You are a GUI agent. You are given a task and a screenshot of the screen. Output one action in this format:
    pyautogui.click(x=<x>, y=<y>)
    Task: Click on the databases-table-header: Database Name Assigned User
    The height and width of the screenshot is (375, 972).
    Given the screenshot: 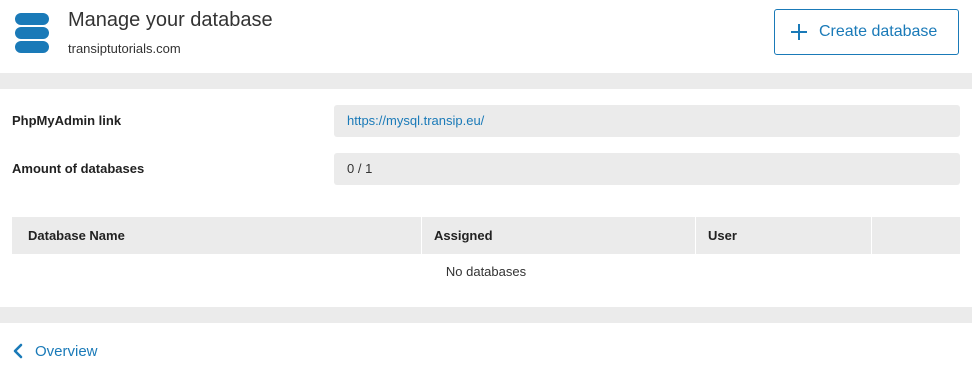 What is the action you would take?
    pyautogui.click(x=486, y=235)
    